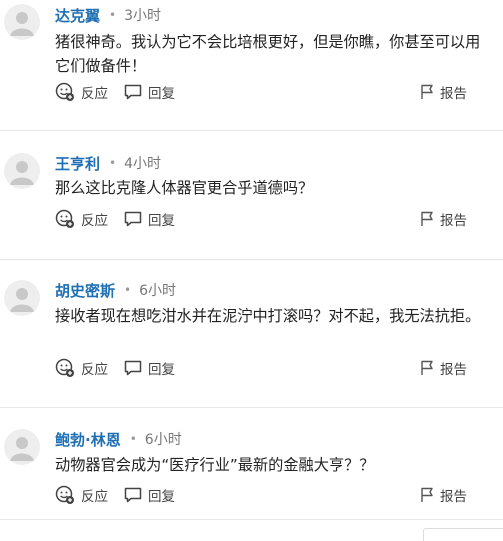  Describe the element at coordinates (463, 534) in the screenshot. I see `load-more-button` at that location.